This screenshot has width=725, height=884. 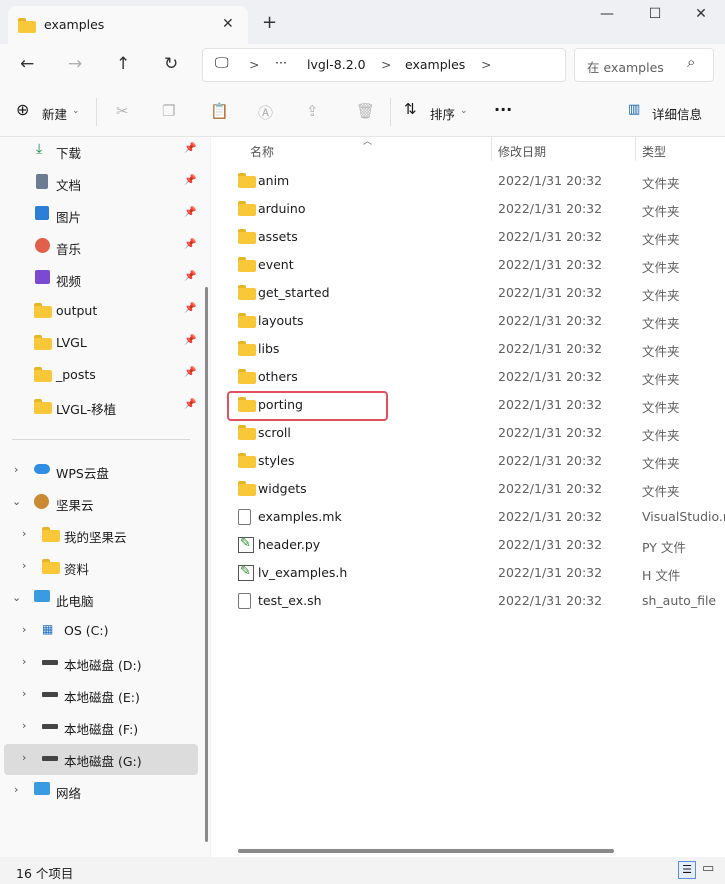 What do you see at coordinates (27, 64) in the screenshot?
I see `back-arrow-icon: ←` at bounding box center [27, 64].